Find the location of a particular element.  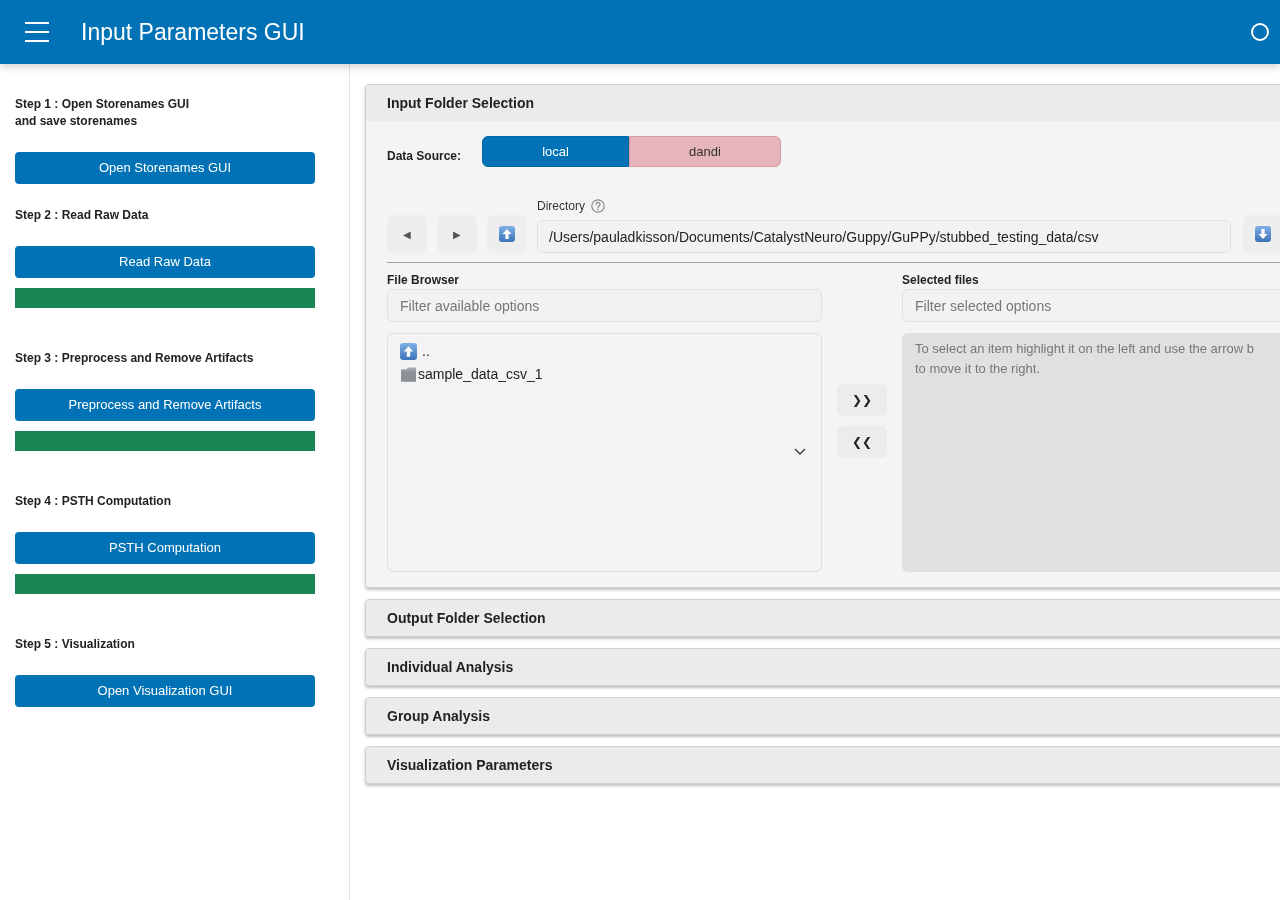

chevron-down-icon is located at coordinates (800, 451).